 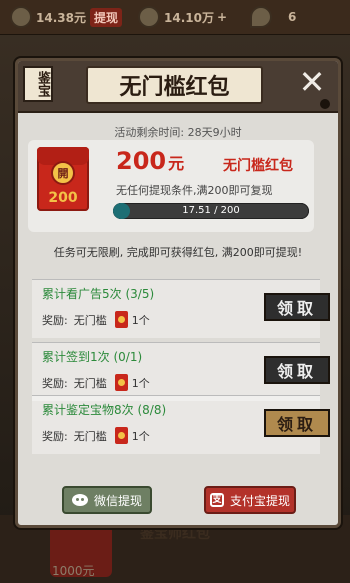 I want to click on magnifier-display: 6, so click(x=273, y=17).